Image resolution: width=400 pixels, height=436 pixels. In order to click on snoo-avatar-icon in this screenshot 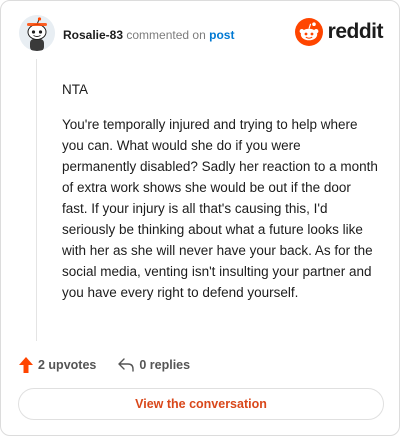, I will do `click(37, 33)`.